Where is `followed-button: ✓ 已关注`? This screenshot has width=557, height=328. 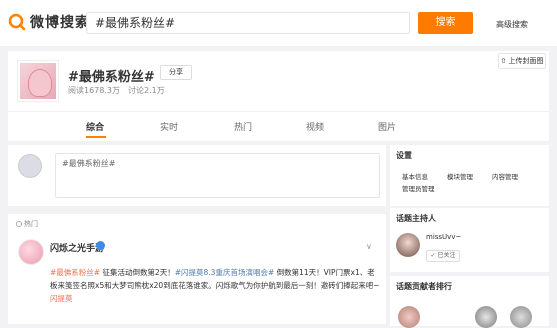
followed-button: ✓ 已关注 is located at coordinates (443, 256).